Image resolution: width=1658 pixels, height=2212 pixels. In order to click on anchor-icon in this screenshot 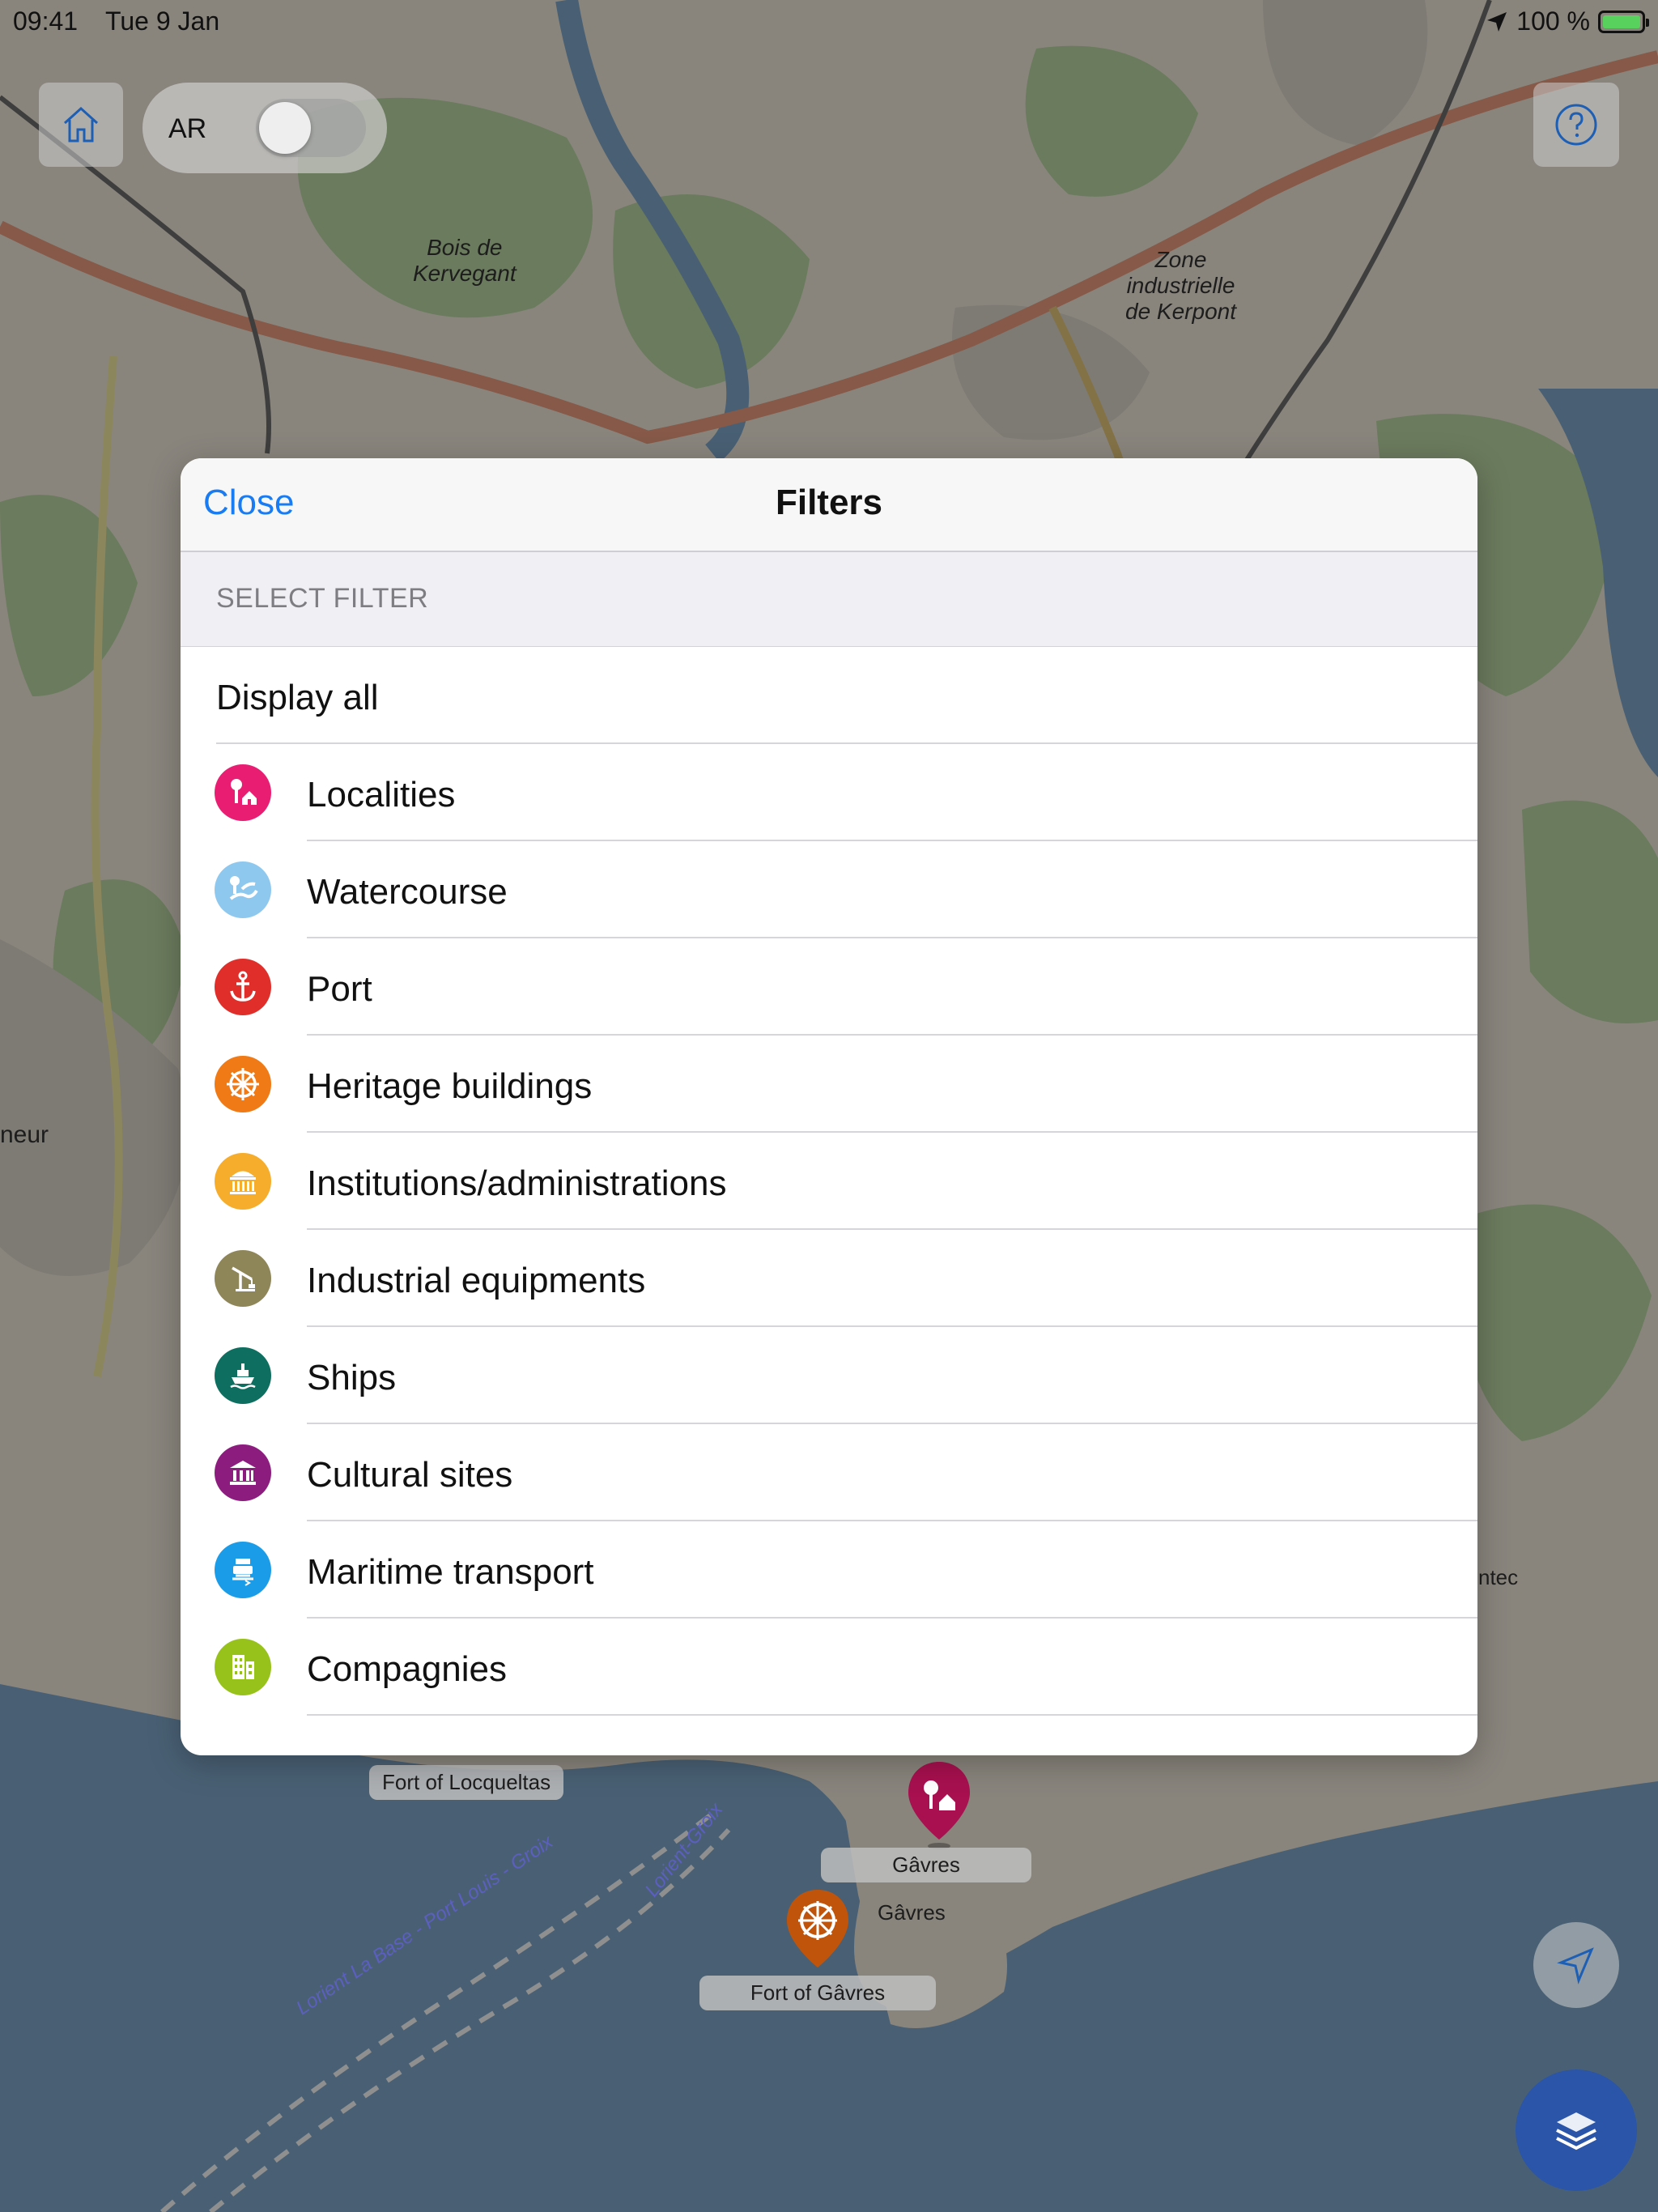, I will do `click(243, 987)`.